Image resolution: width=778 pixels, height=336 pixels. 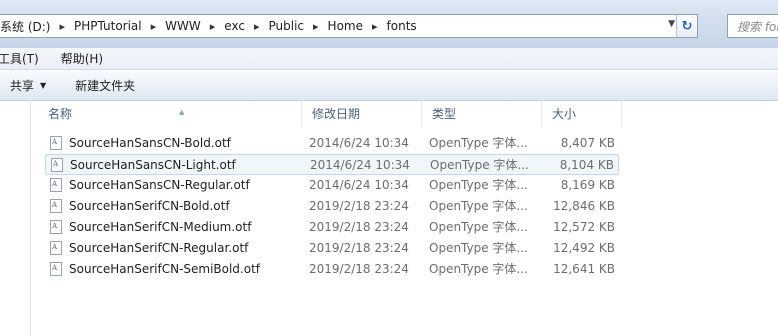 I want to click on breadcrumb-home: Home, so click(x=345, y=26).